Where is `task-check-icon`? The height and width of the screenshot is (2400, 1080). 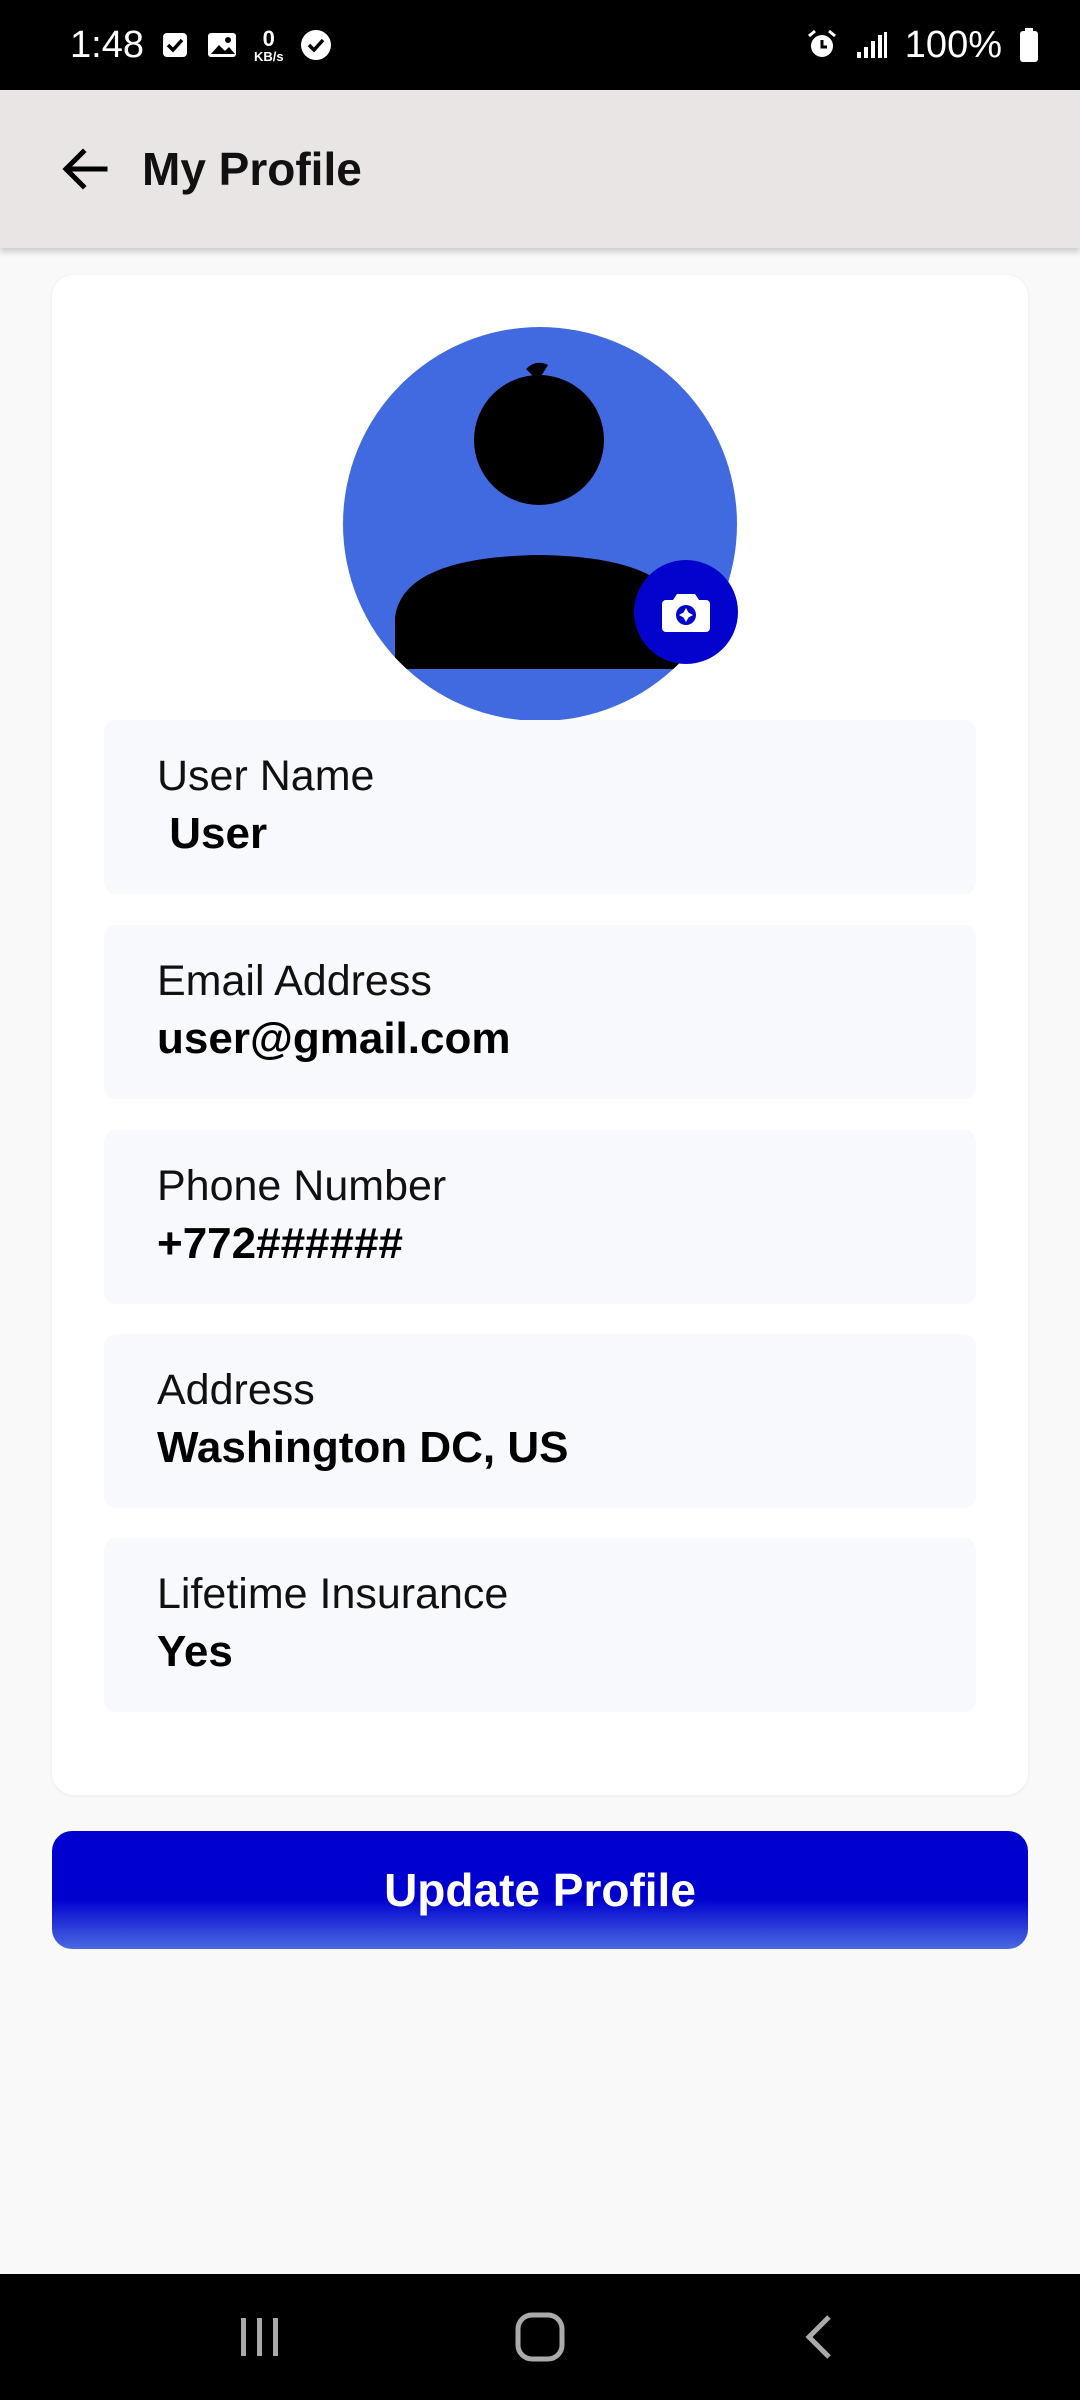 task-check-icon is located at coordinates (175, 45).